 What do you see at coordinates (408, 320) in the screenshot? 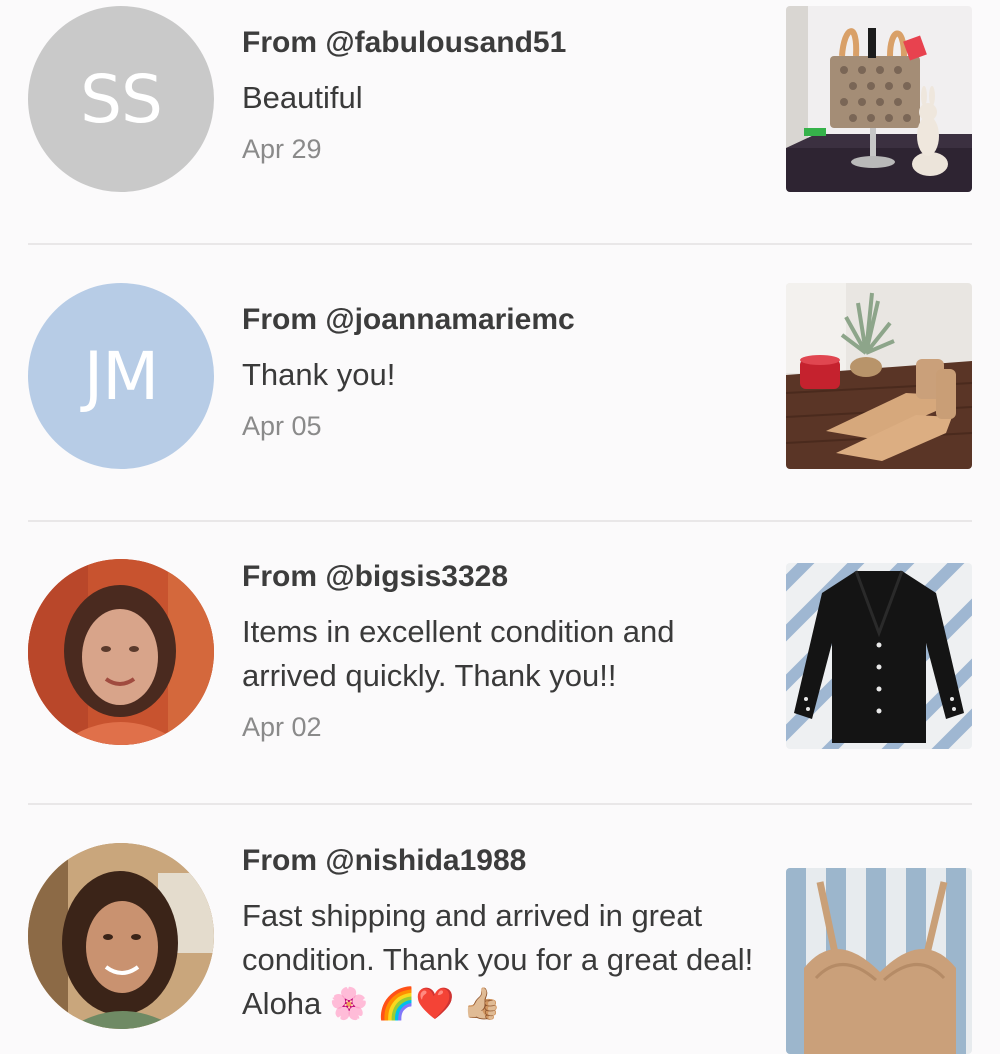
I see `reviewer-username: From @joannamariemc` at bounding box center [408, 320].